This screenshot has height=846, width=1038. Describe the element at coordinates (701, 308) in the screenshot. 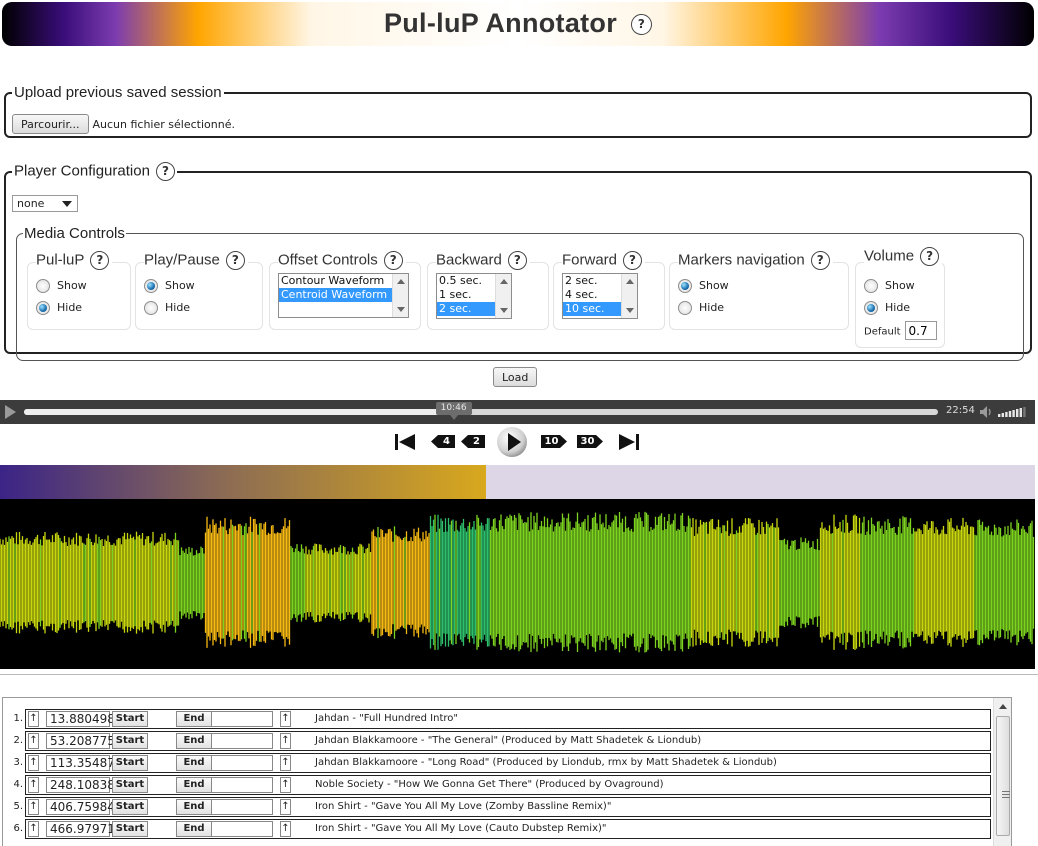

I see `markers-navigation-hide-option: Hide` at that location.